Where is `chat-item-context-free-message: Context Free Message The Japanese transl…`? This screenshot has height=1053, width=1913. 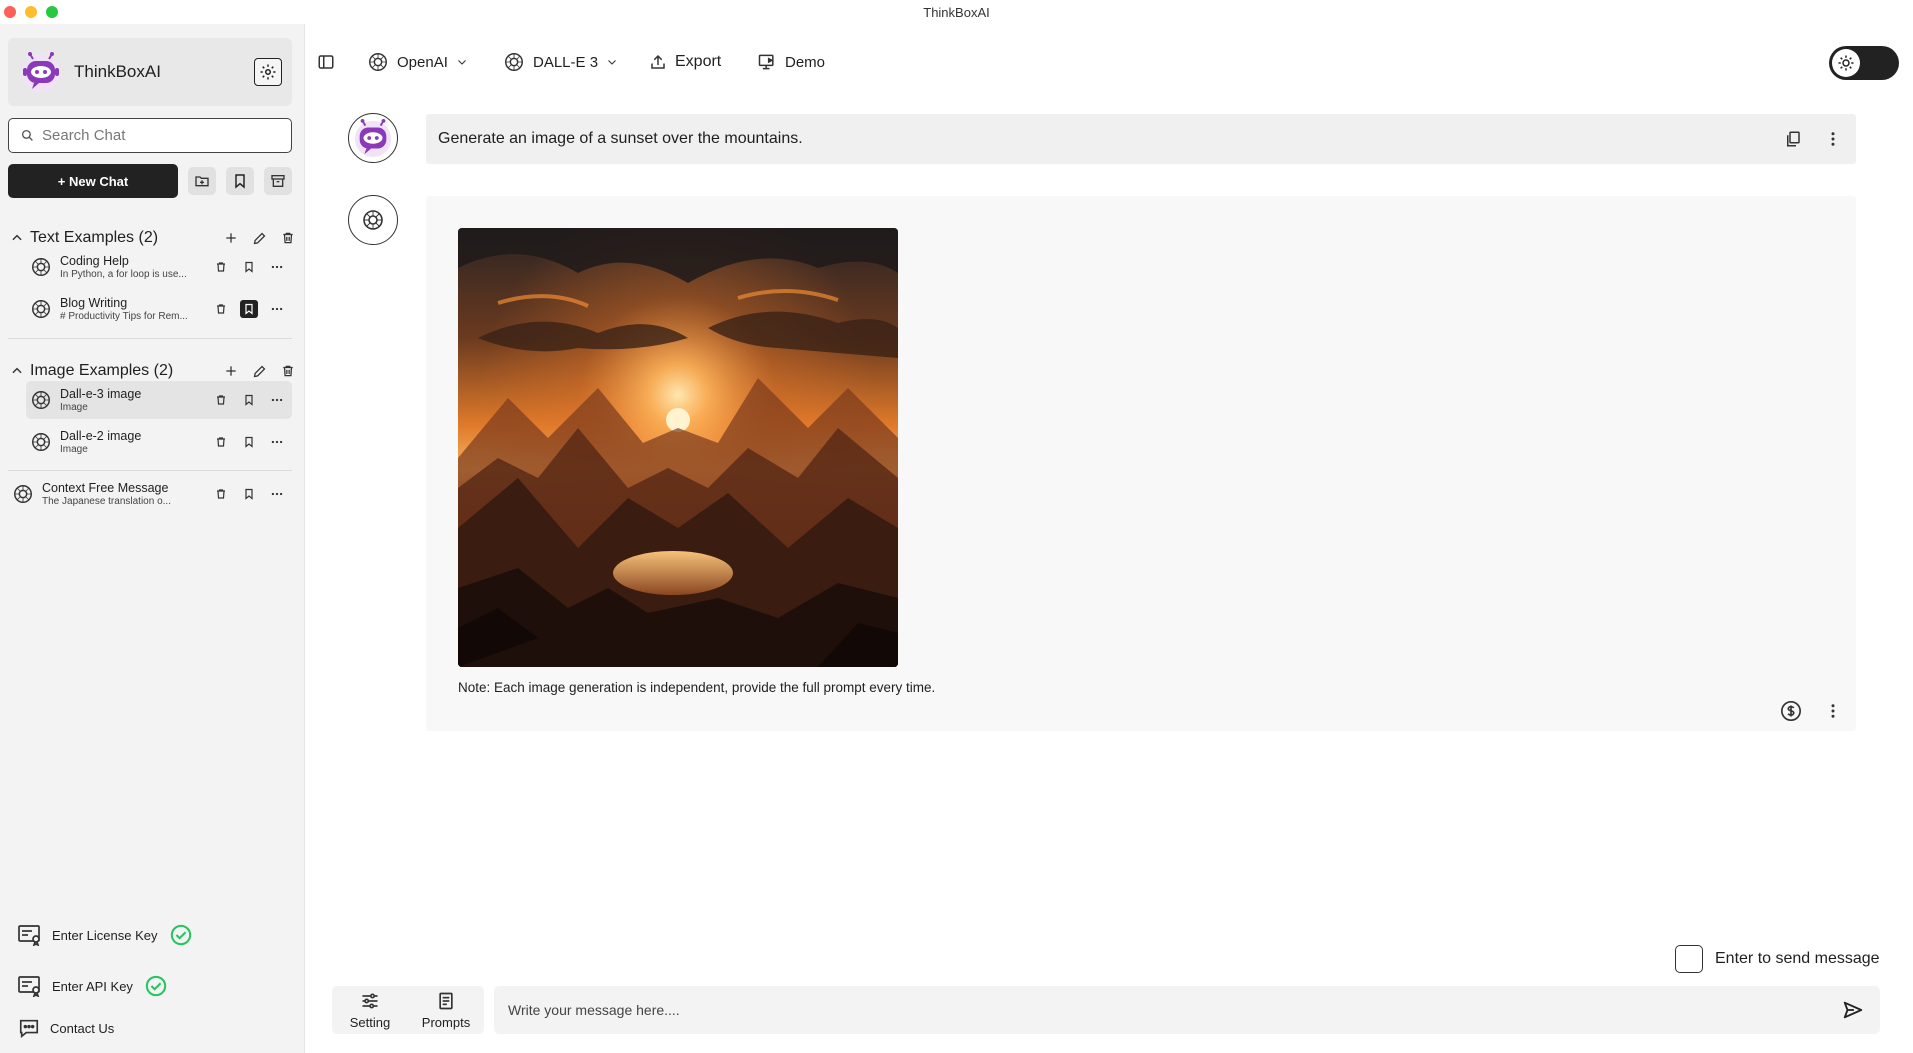 chat-item-context-free-message: Context Free Message The Japanese transl… is located at coordinates (150, 494).